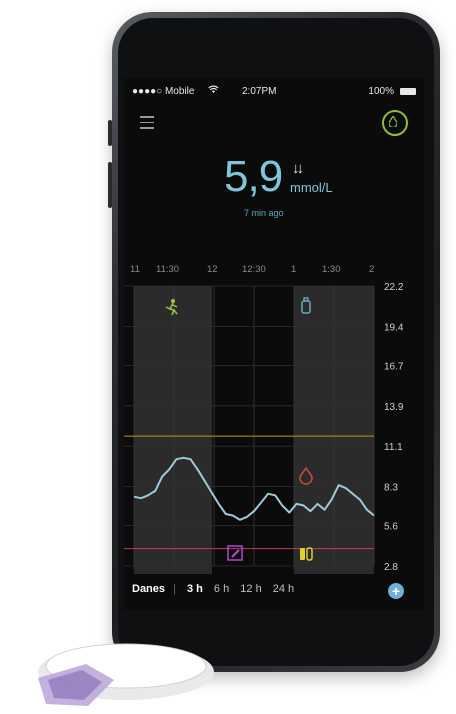 This screenshot has height=714, width=456. I want to click on time-axis: 11 11:30 12 12:30 1 1:30 2, so click(254, 270).